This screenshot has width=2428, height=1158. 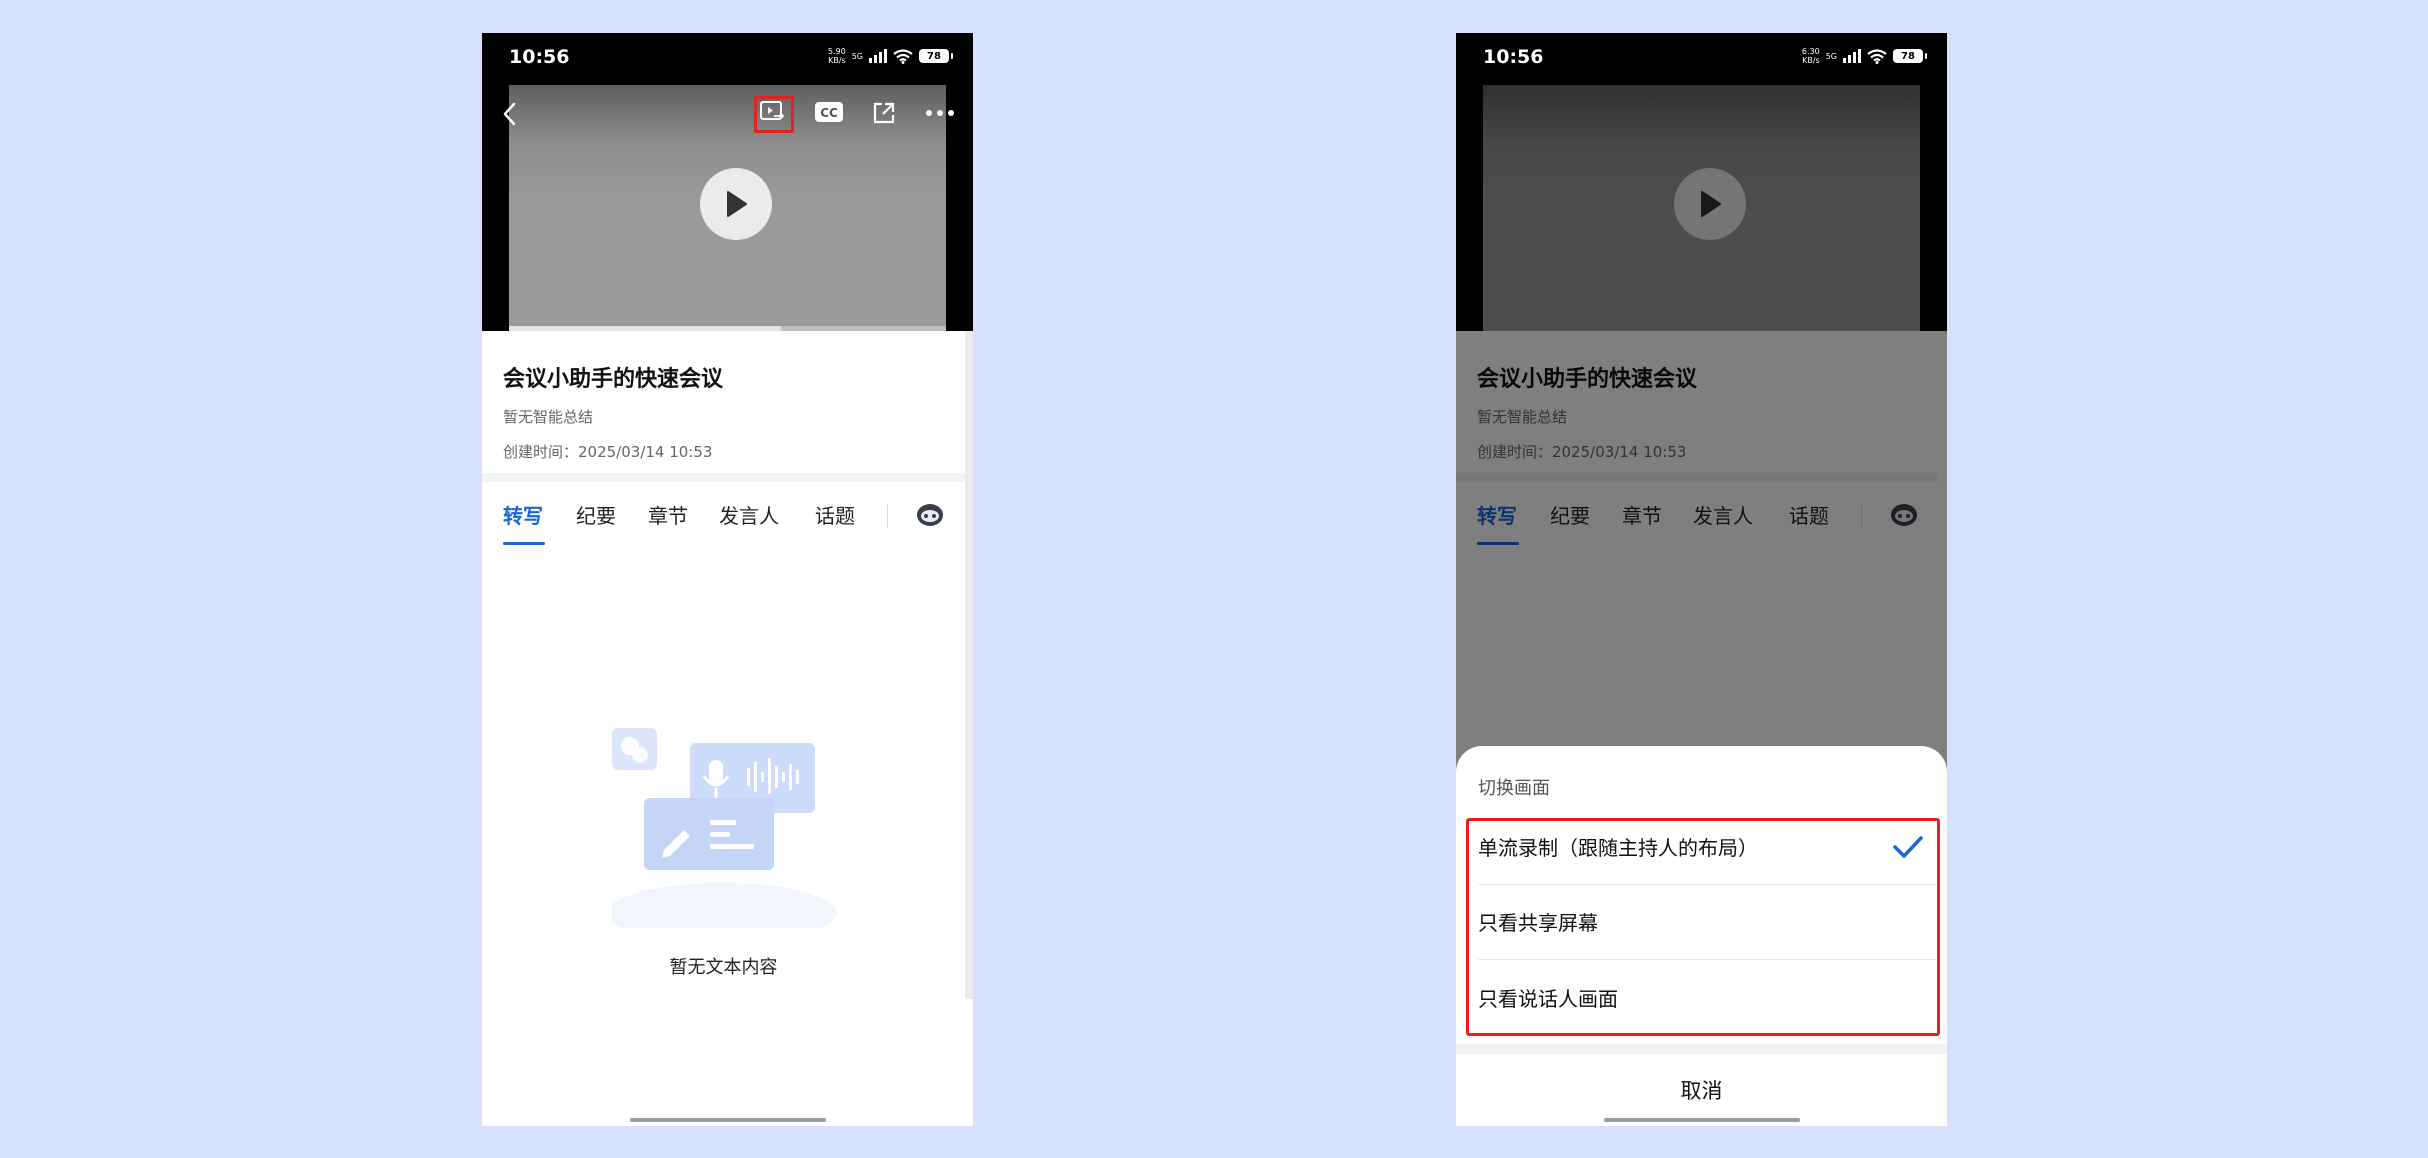 What do you see at coordinates (613, 379) in the screenshot?
I see `meeting-title: 会议小助手的快速会议` at bounding box center [613, 379].